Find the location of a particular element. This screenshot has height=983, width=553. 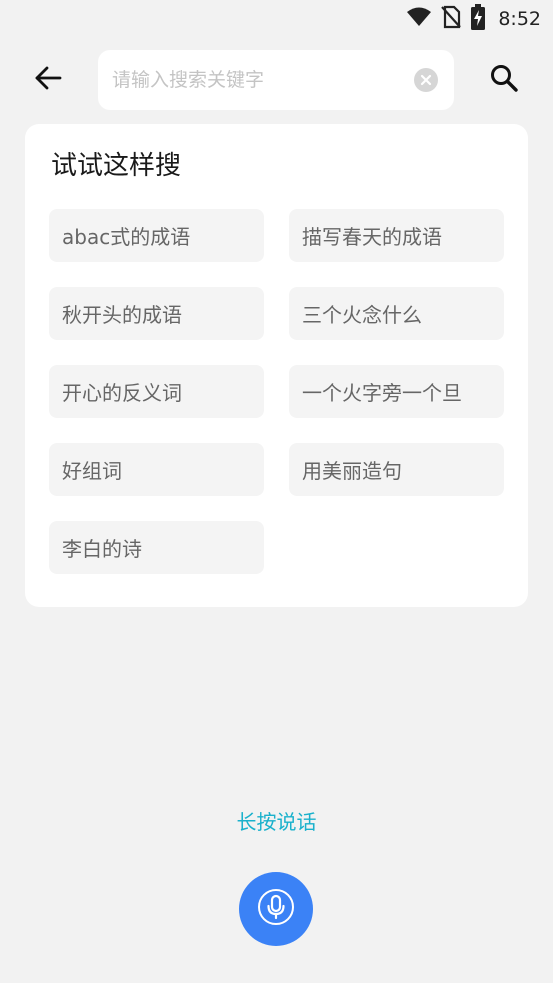

voice-input-button is located at coordinates (276, 909).